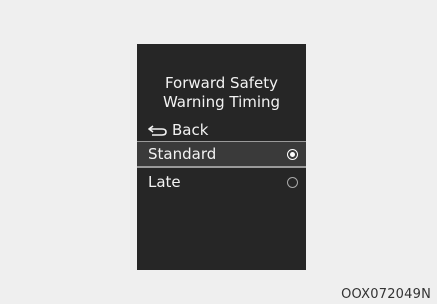 The width and height of the screenshot is (437, 304). I want to click on radio-unselected-icon, so click(292, 182).